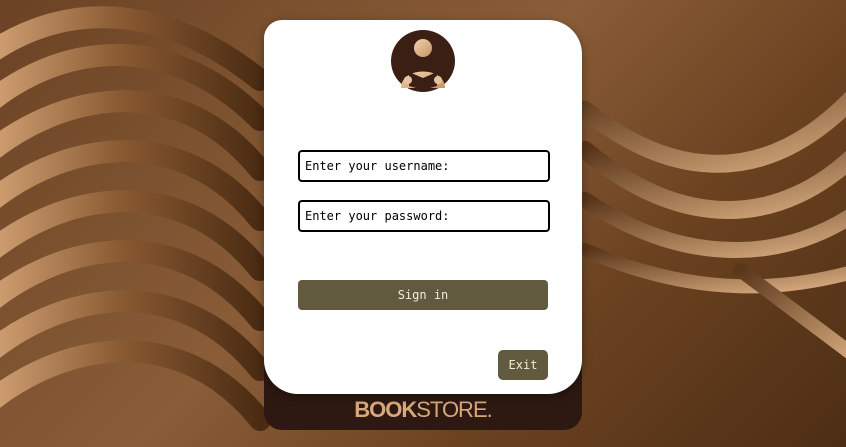  What do you see at coordinates (423, 61) in the screenshot?
I see `reader-avatar-icon` at bounding box center [423, 61].